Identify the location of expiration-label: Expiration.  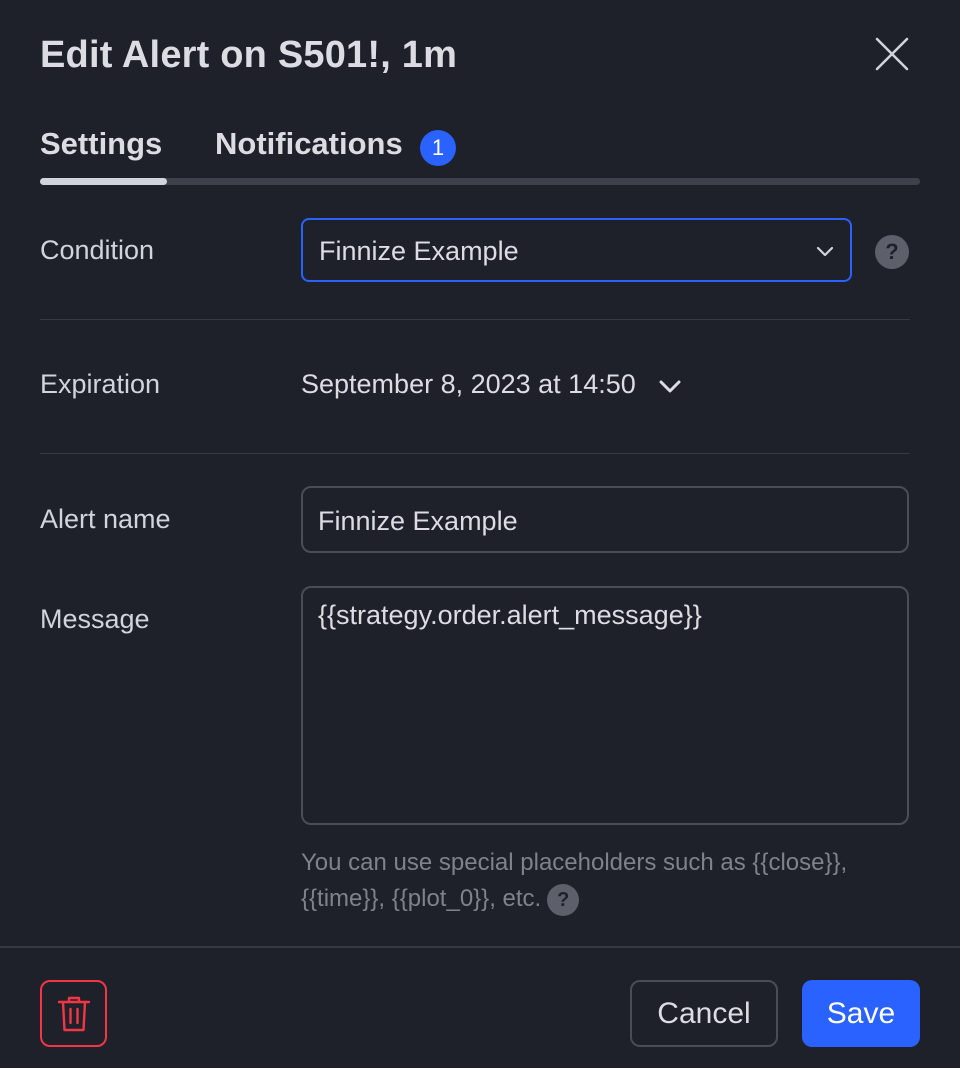
(100, 384).